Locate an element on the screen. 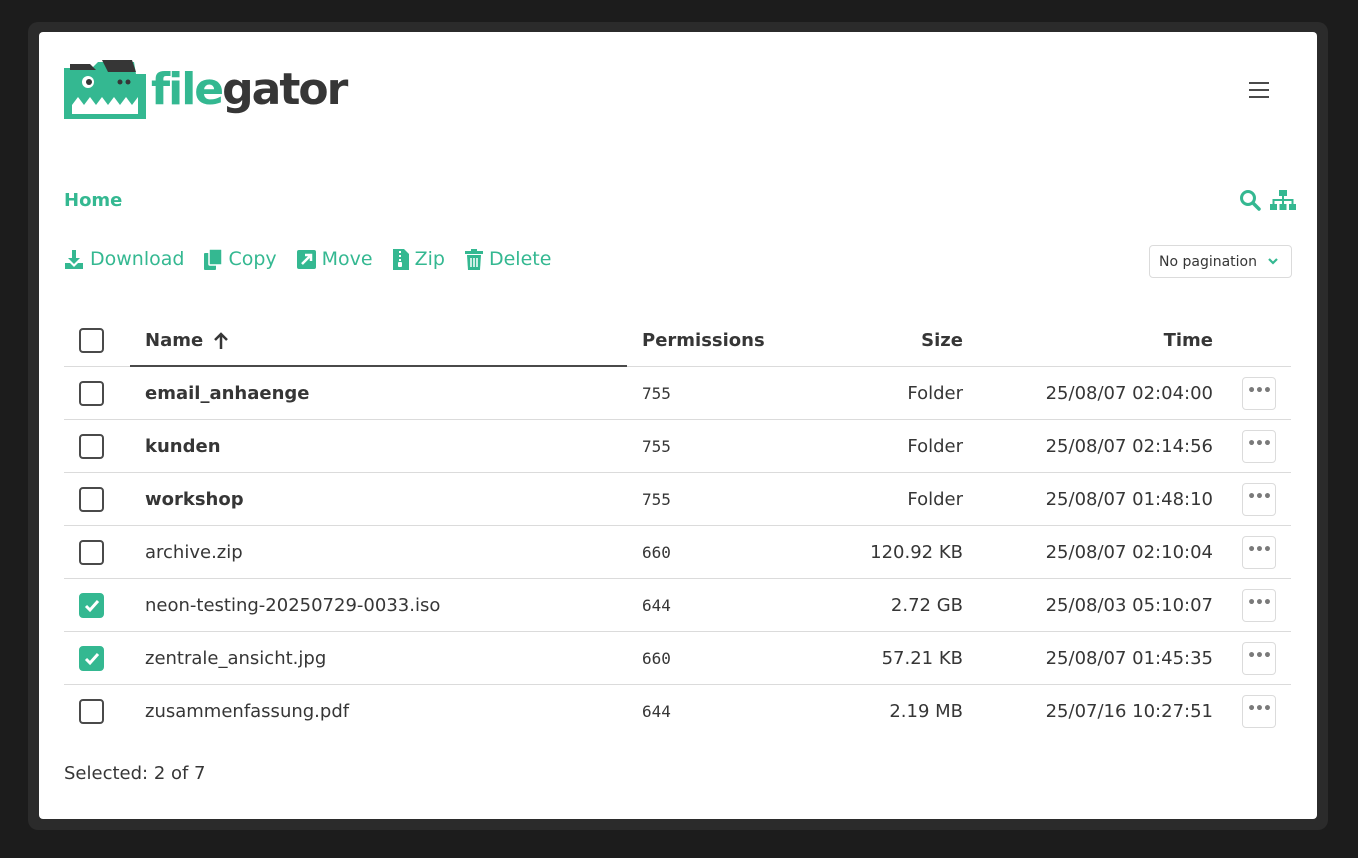  move-button: Move is located at coordinates (334, 259).